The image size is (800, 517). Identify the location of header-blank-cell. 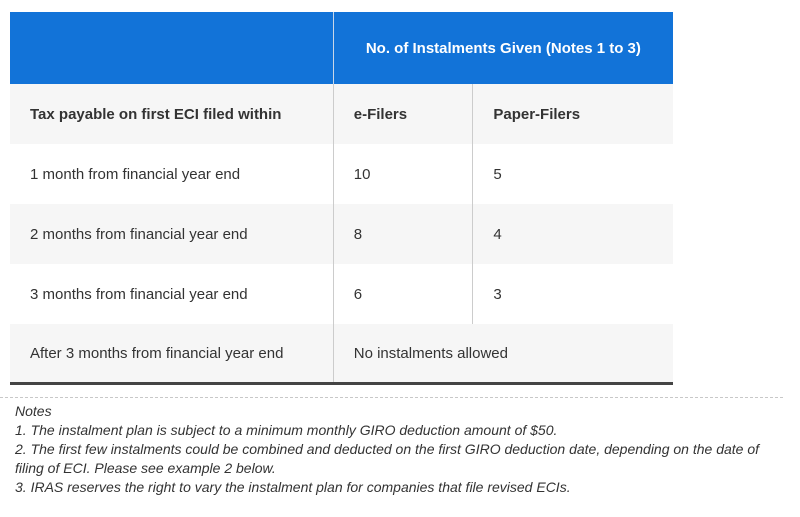
(172, 48).